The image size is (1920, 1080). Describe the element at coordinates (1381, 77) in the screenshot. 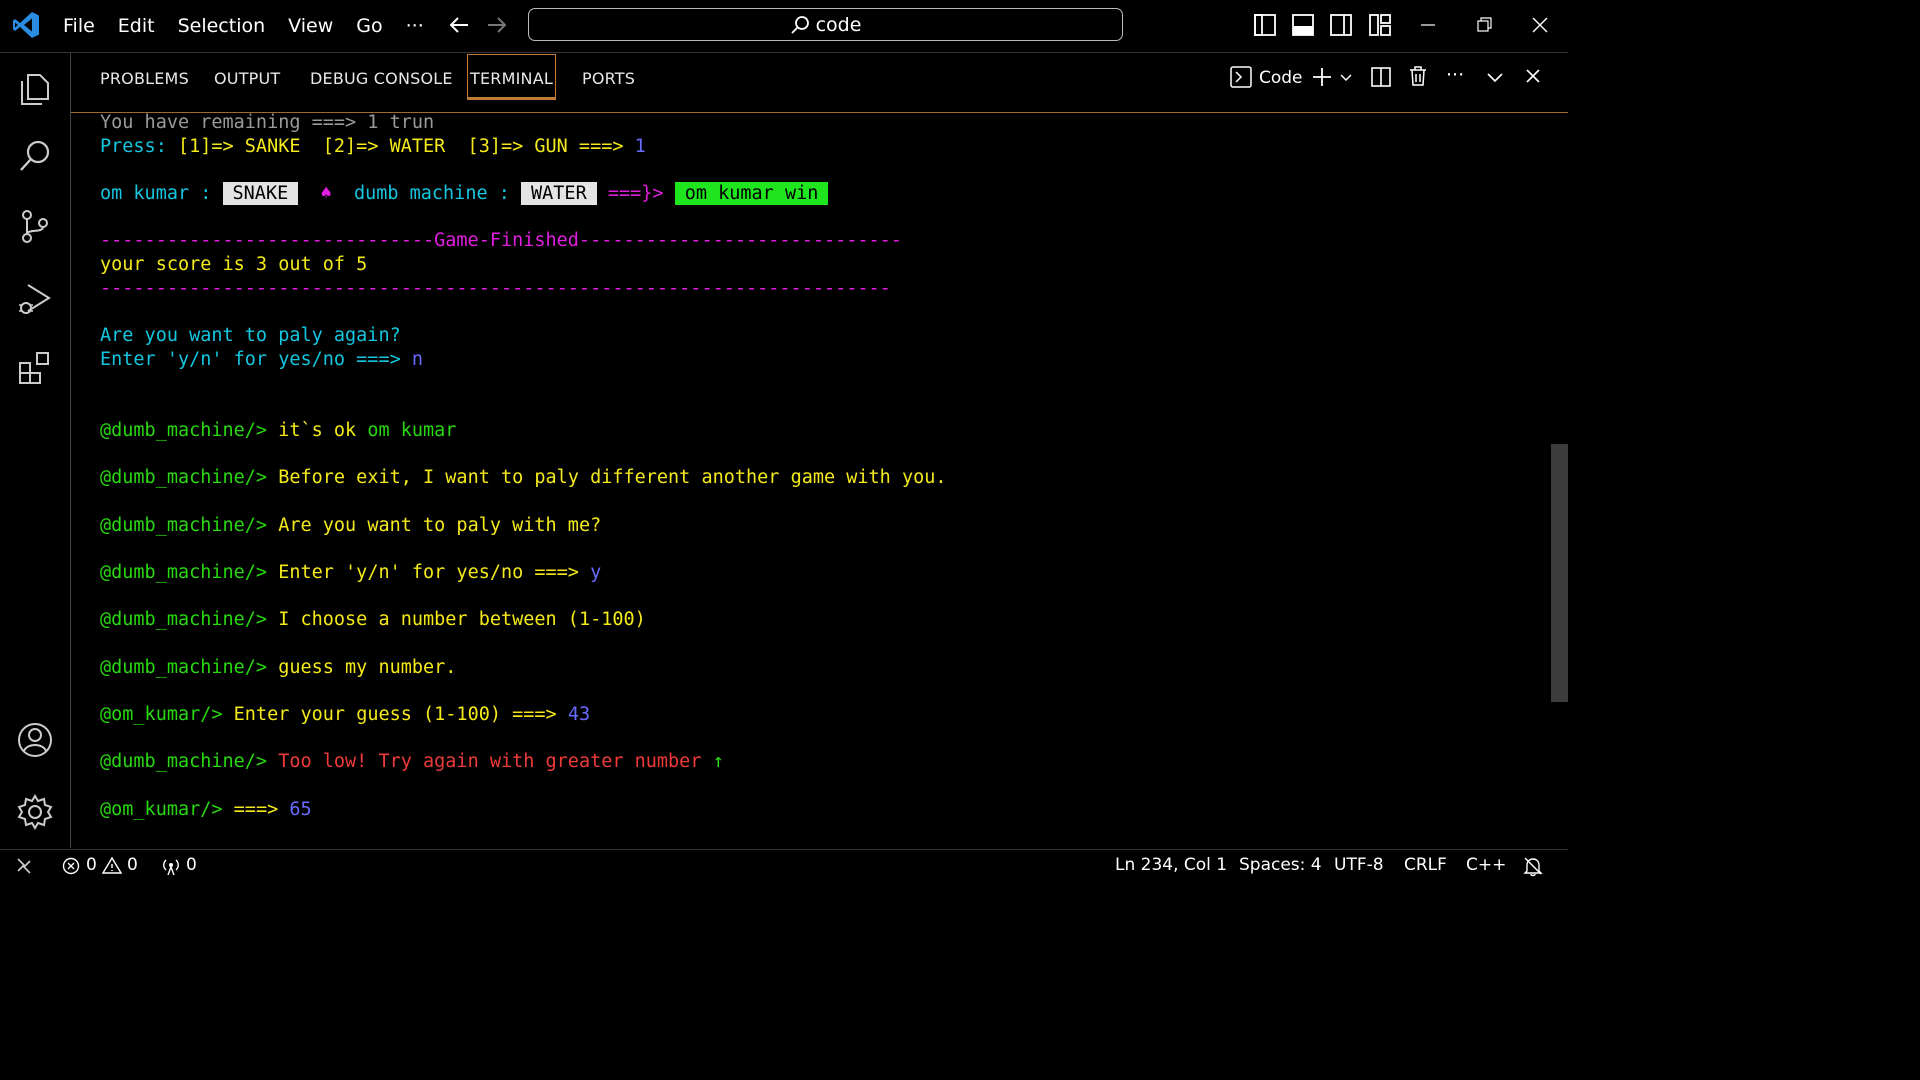

I see `split-terminal-icon` at that location.